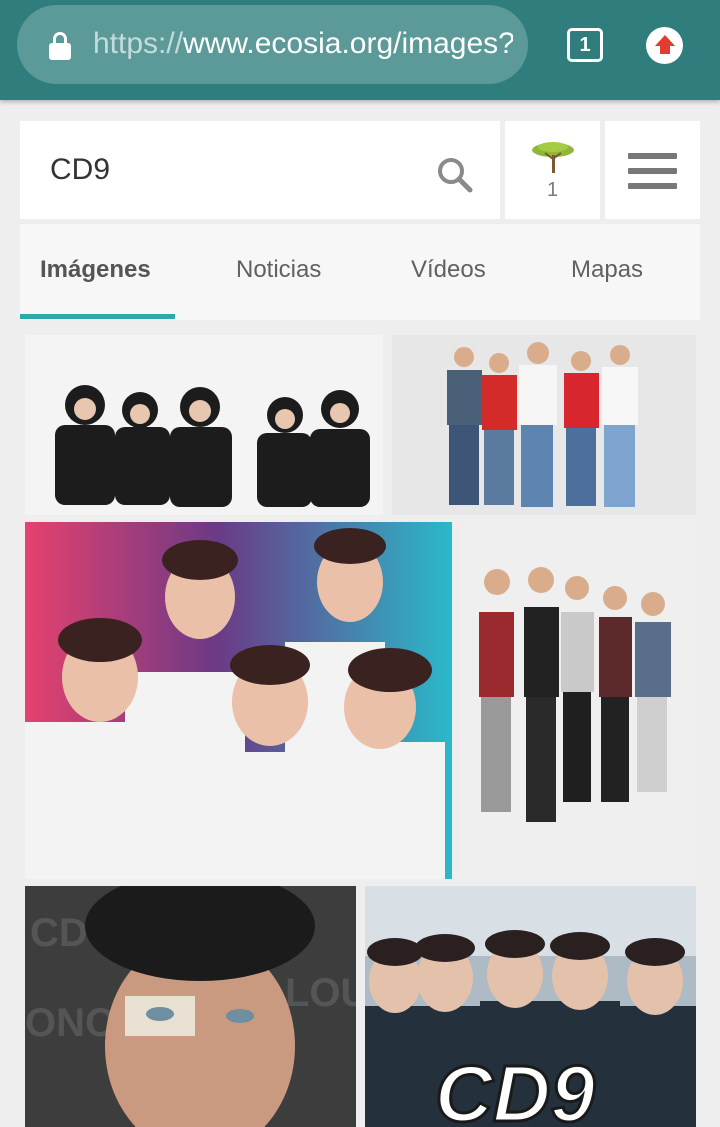 The width and height of the screenshot is (720, 1127). I want to click on image-result-5: CD ONO LOU, so click(190, 1006).